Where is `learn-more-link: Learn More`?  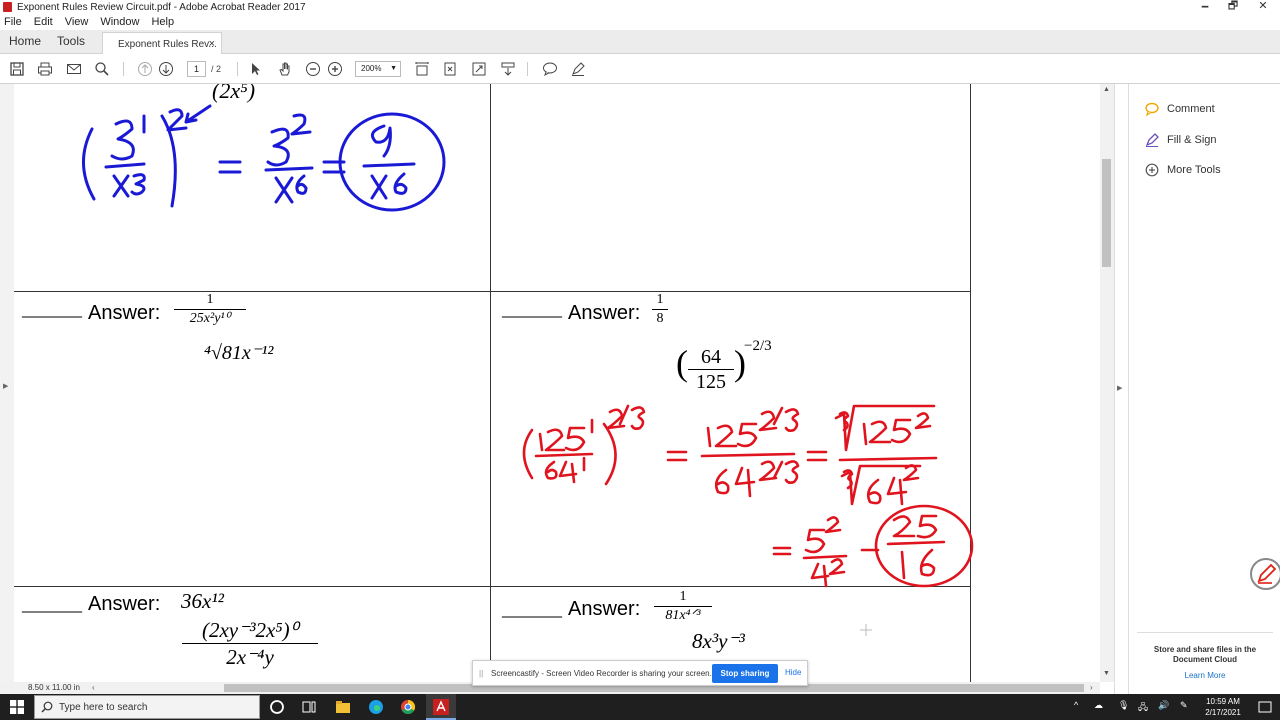
learn-more-link: Learn More is located at coordinates (1205, 675).